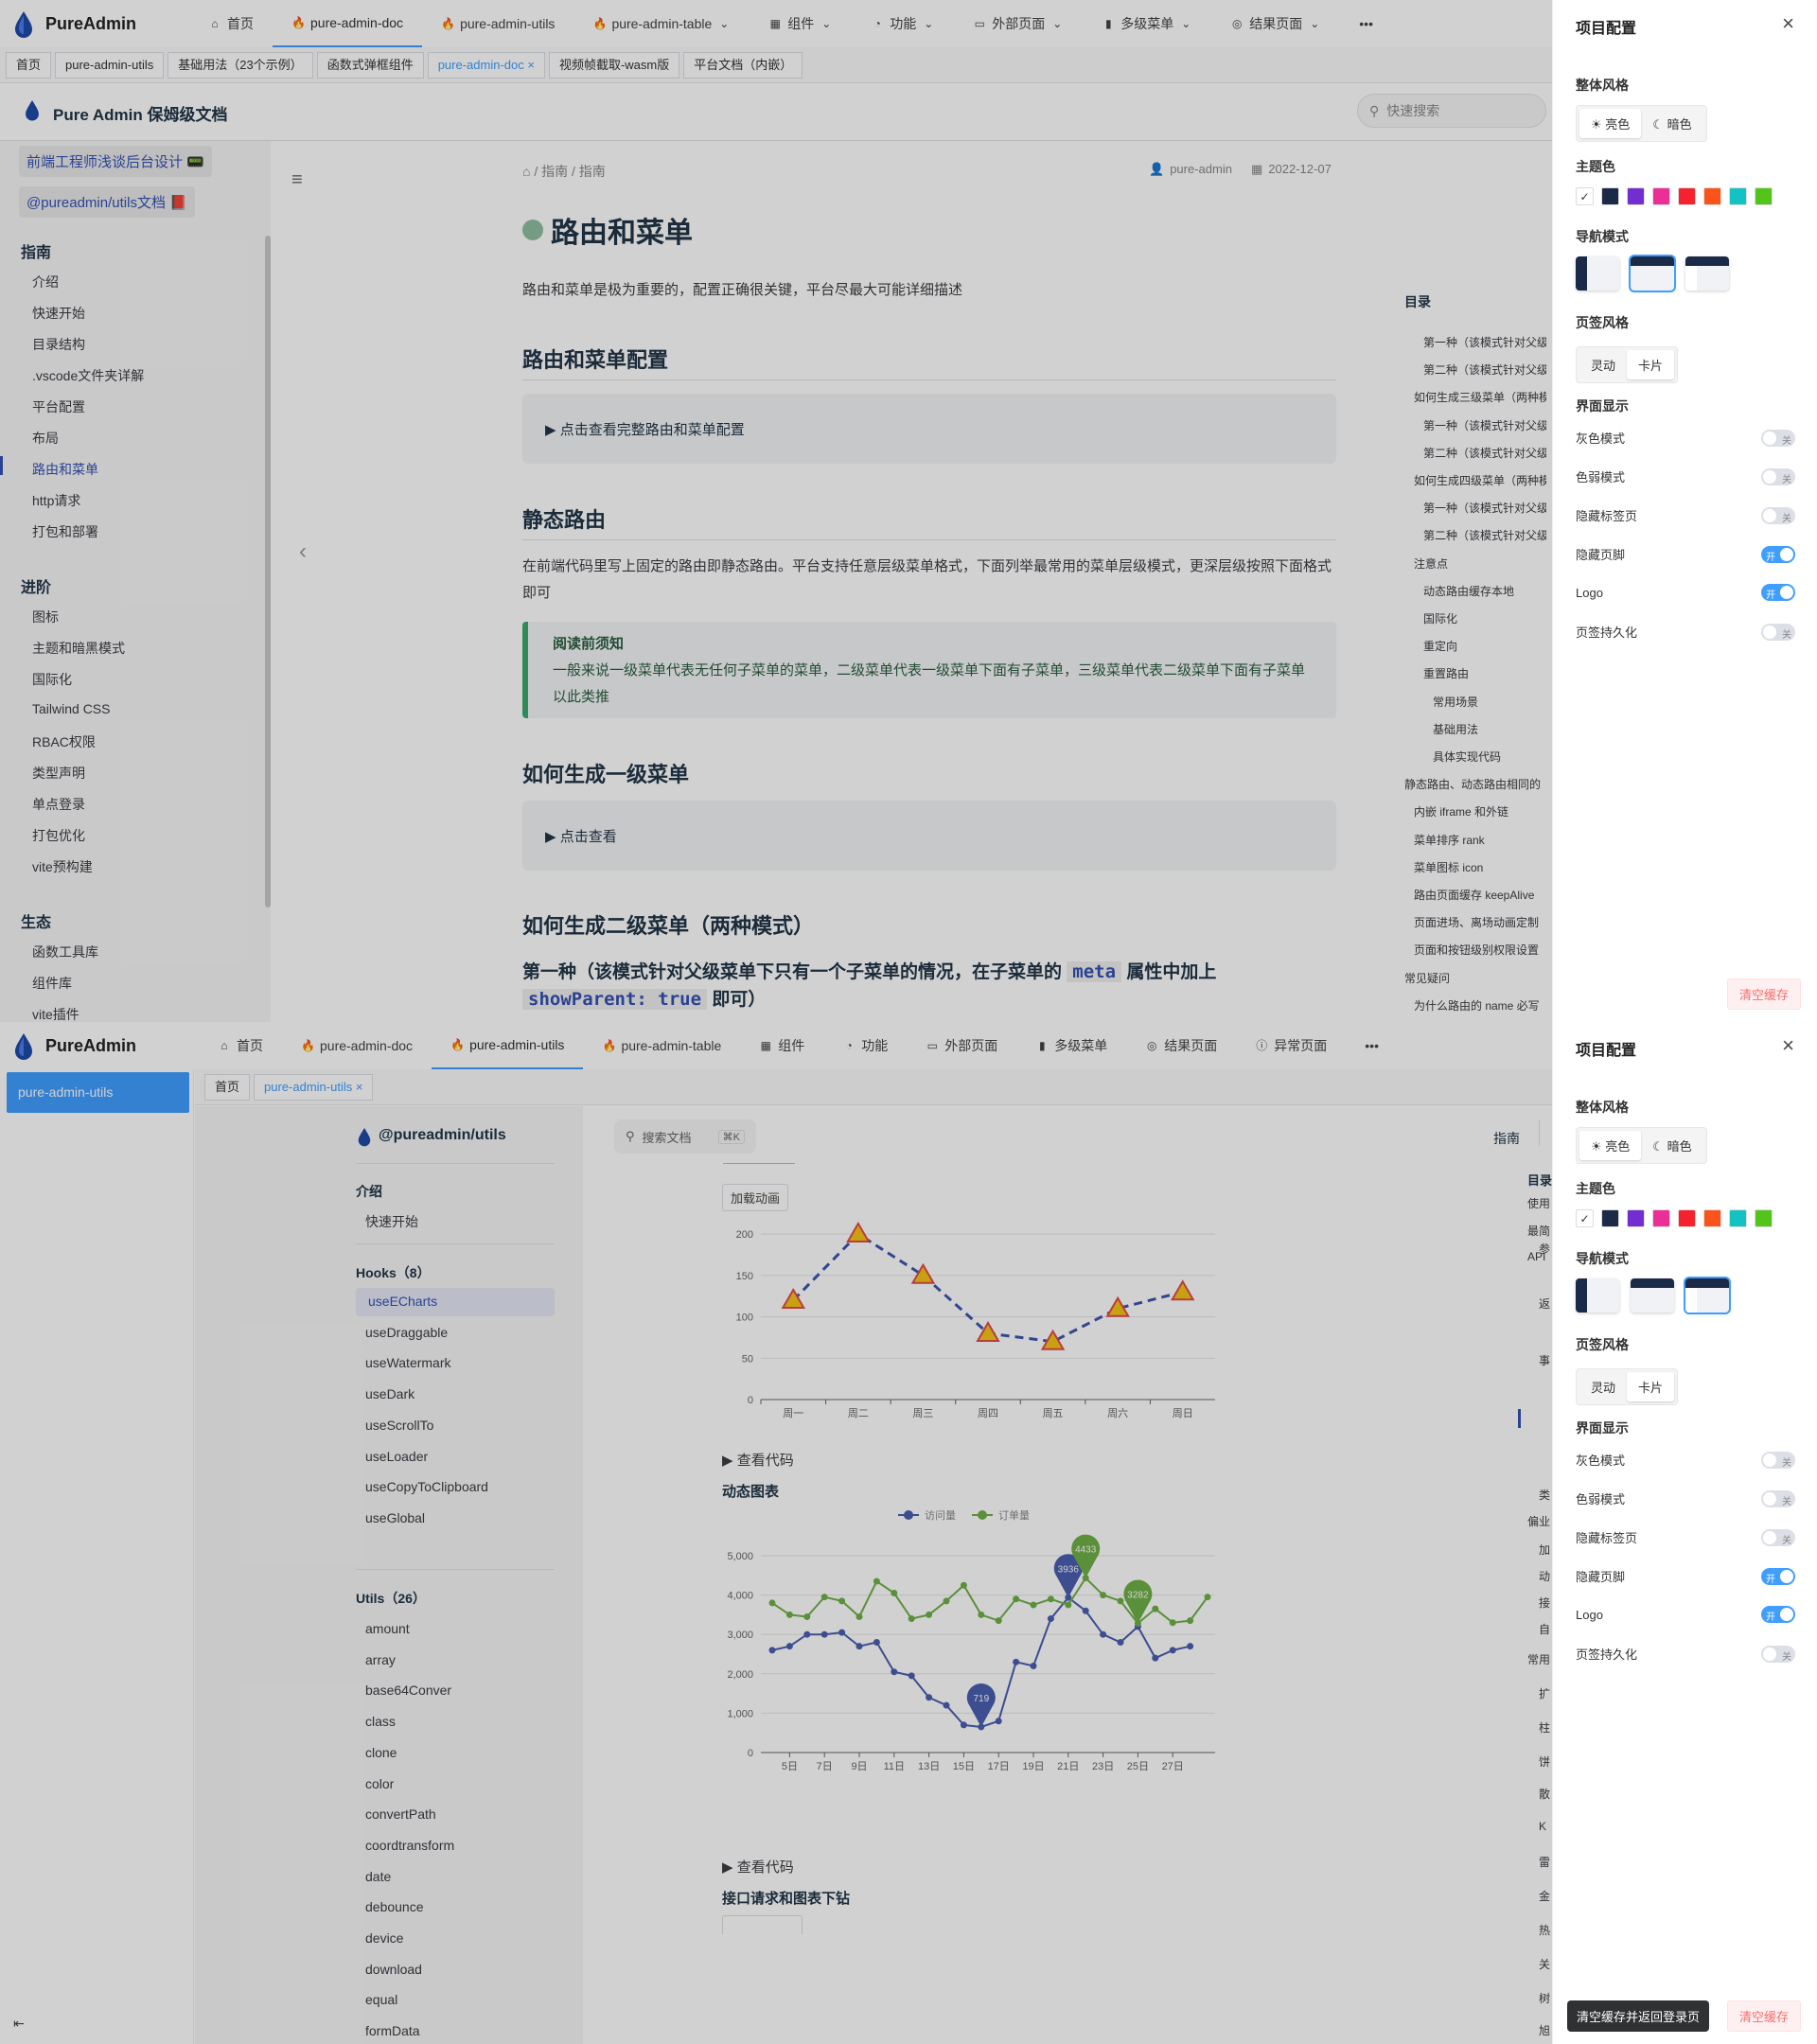 This screenshot has height=2044, width=1817. Describe the element at coordinates (380, 1659) in the screenshot. I see `util-item: array` at that location.